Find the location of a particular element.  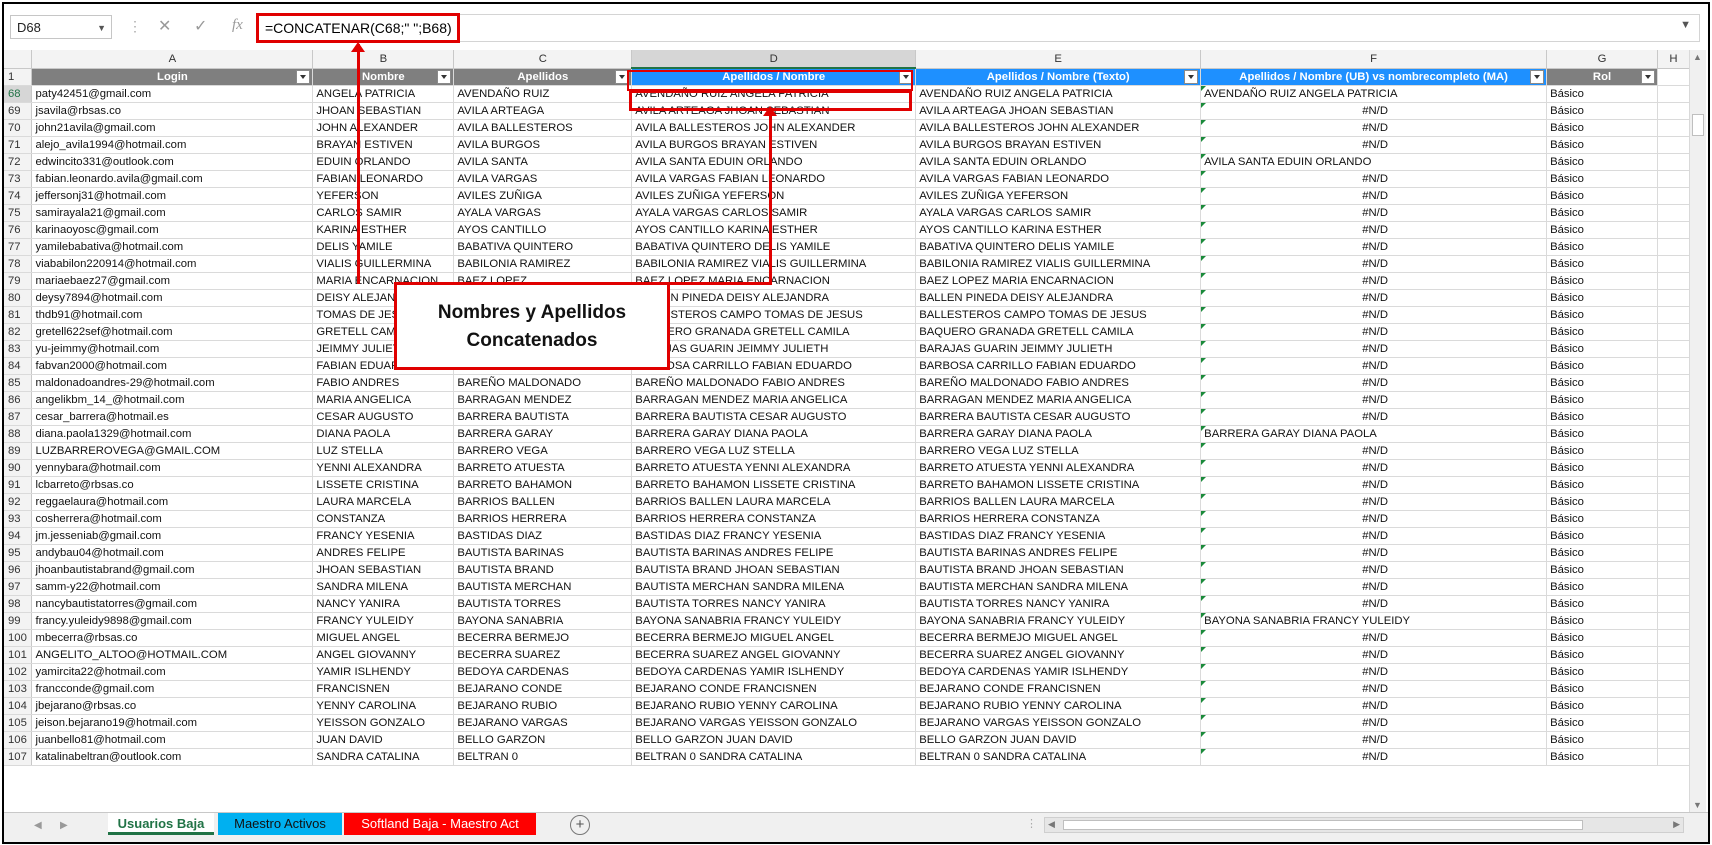

cell-apellidos-nombre: BELTRAN 0 SANDRA CATALINA is located at coordinates (774, 757).